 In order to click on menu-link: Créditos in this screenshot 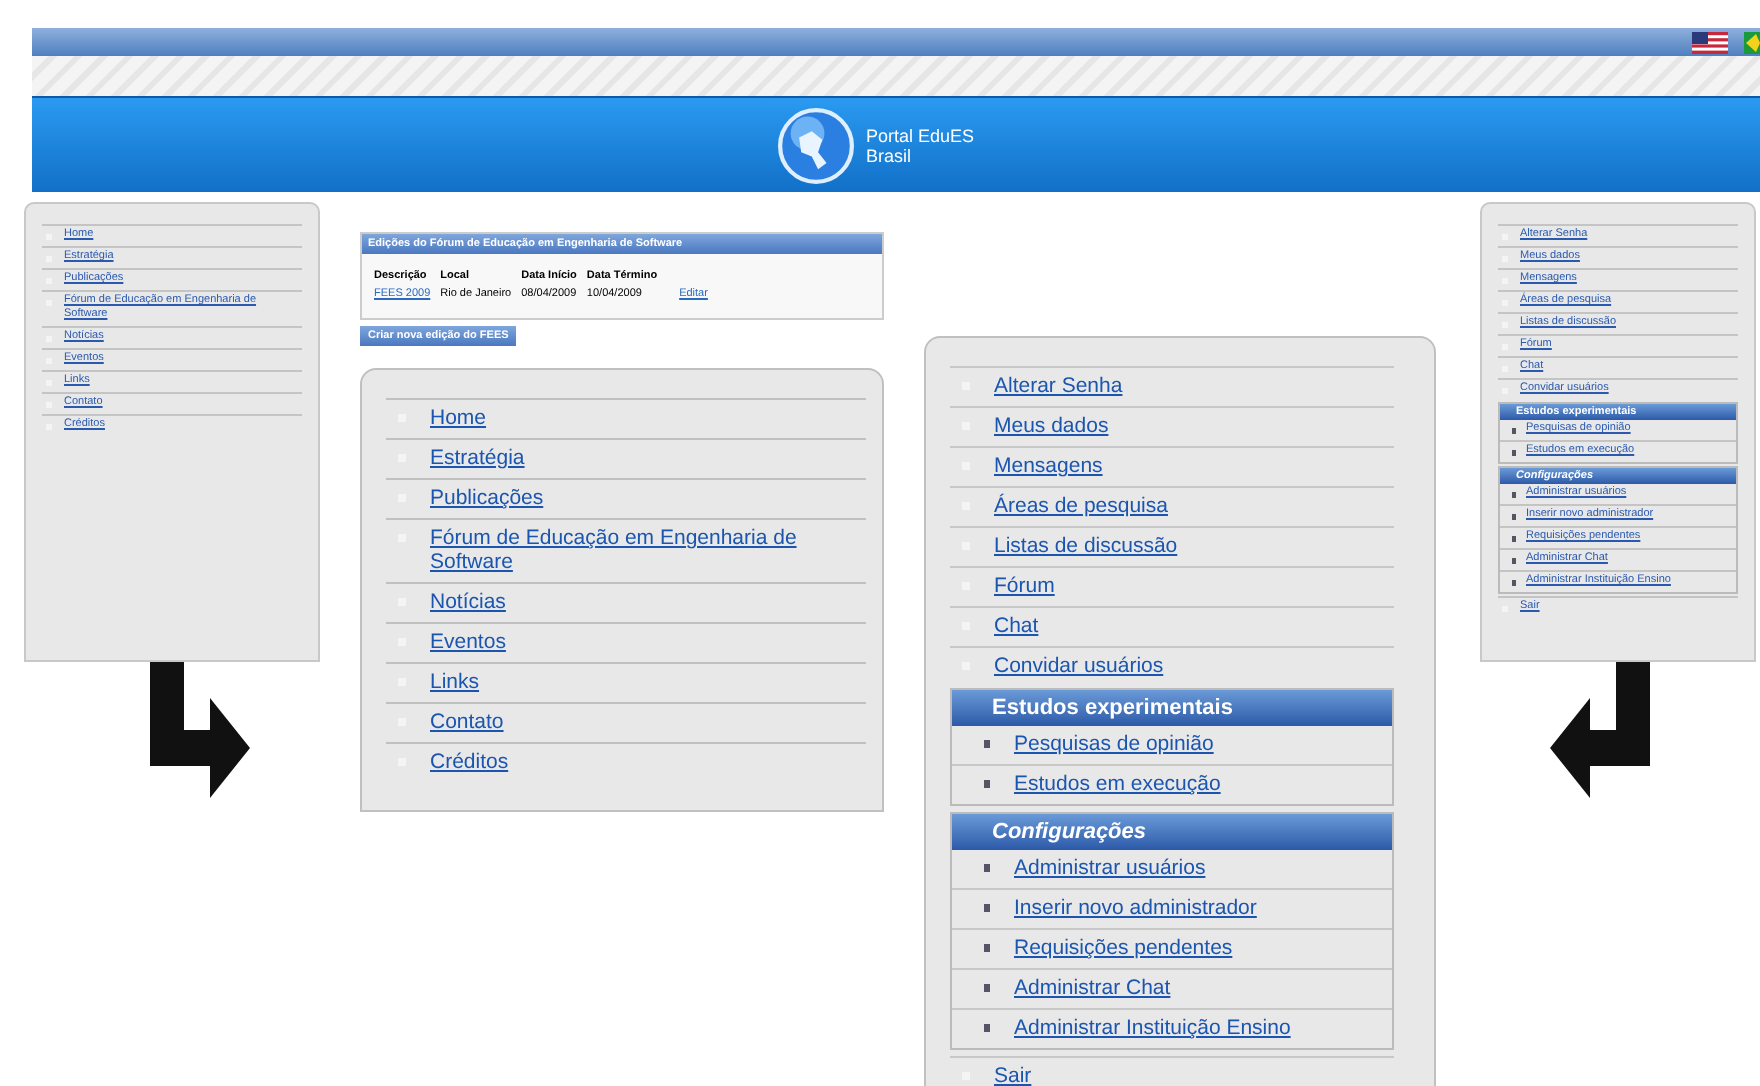, I will do `click(469, 762)`.